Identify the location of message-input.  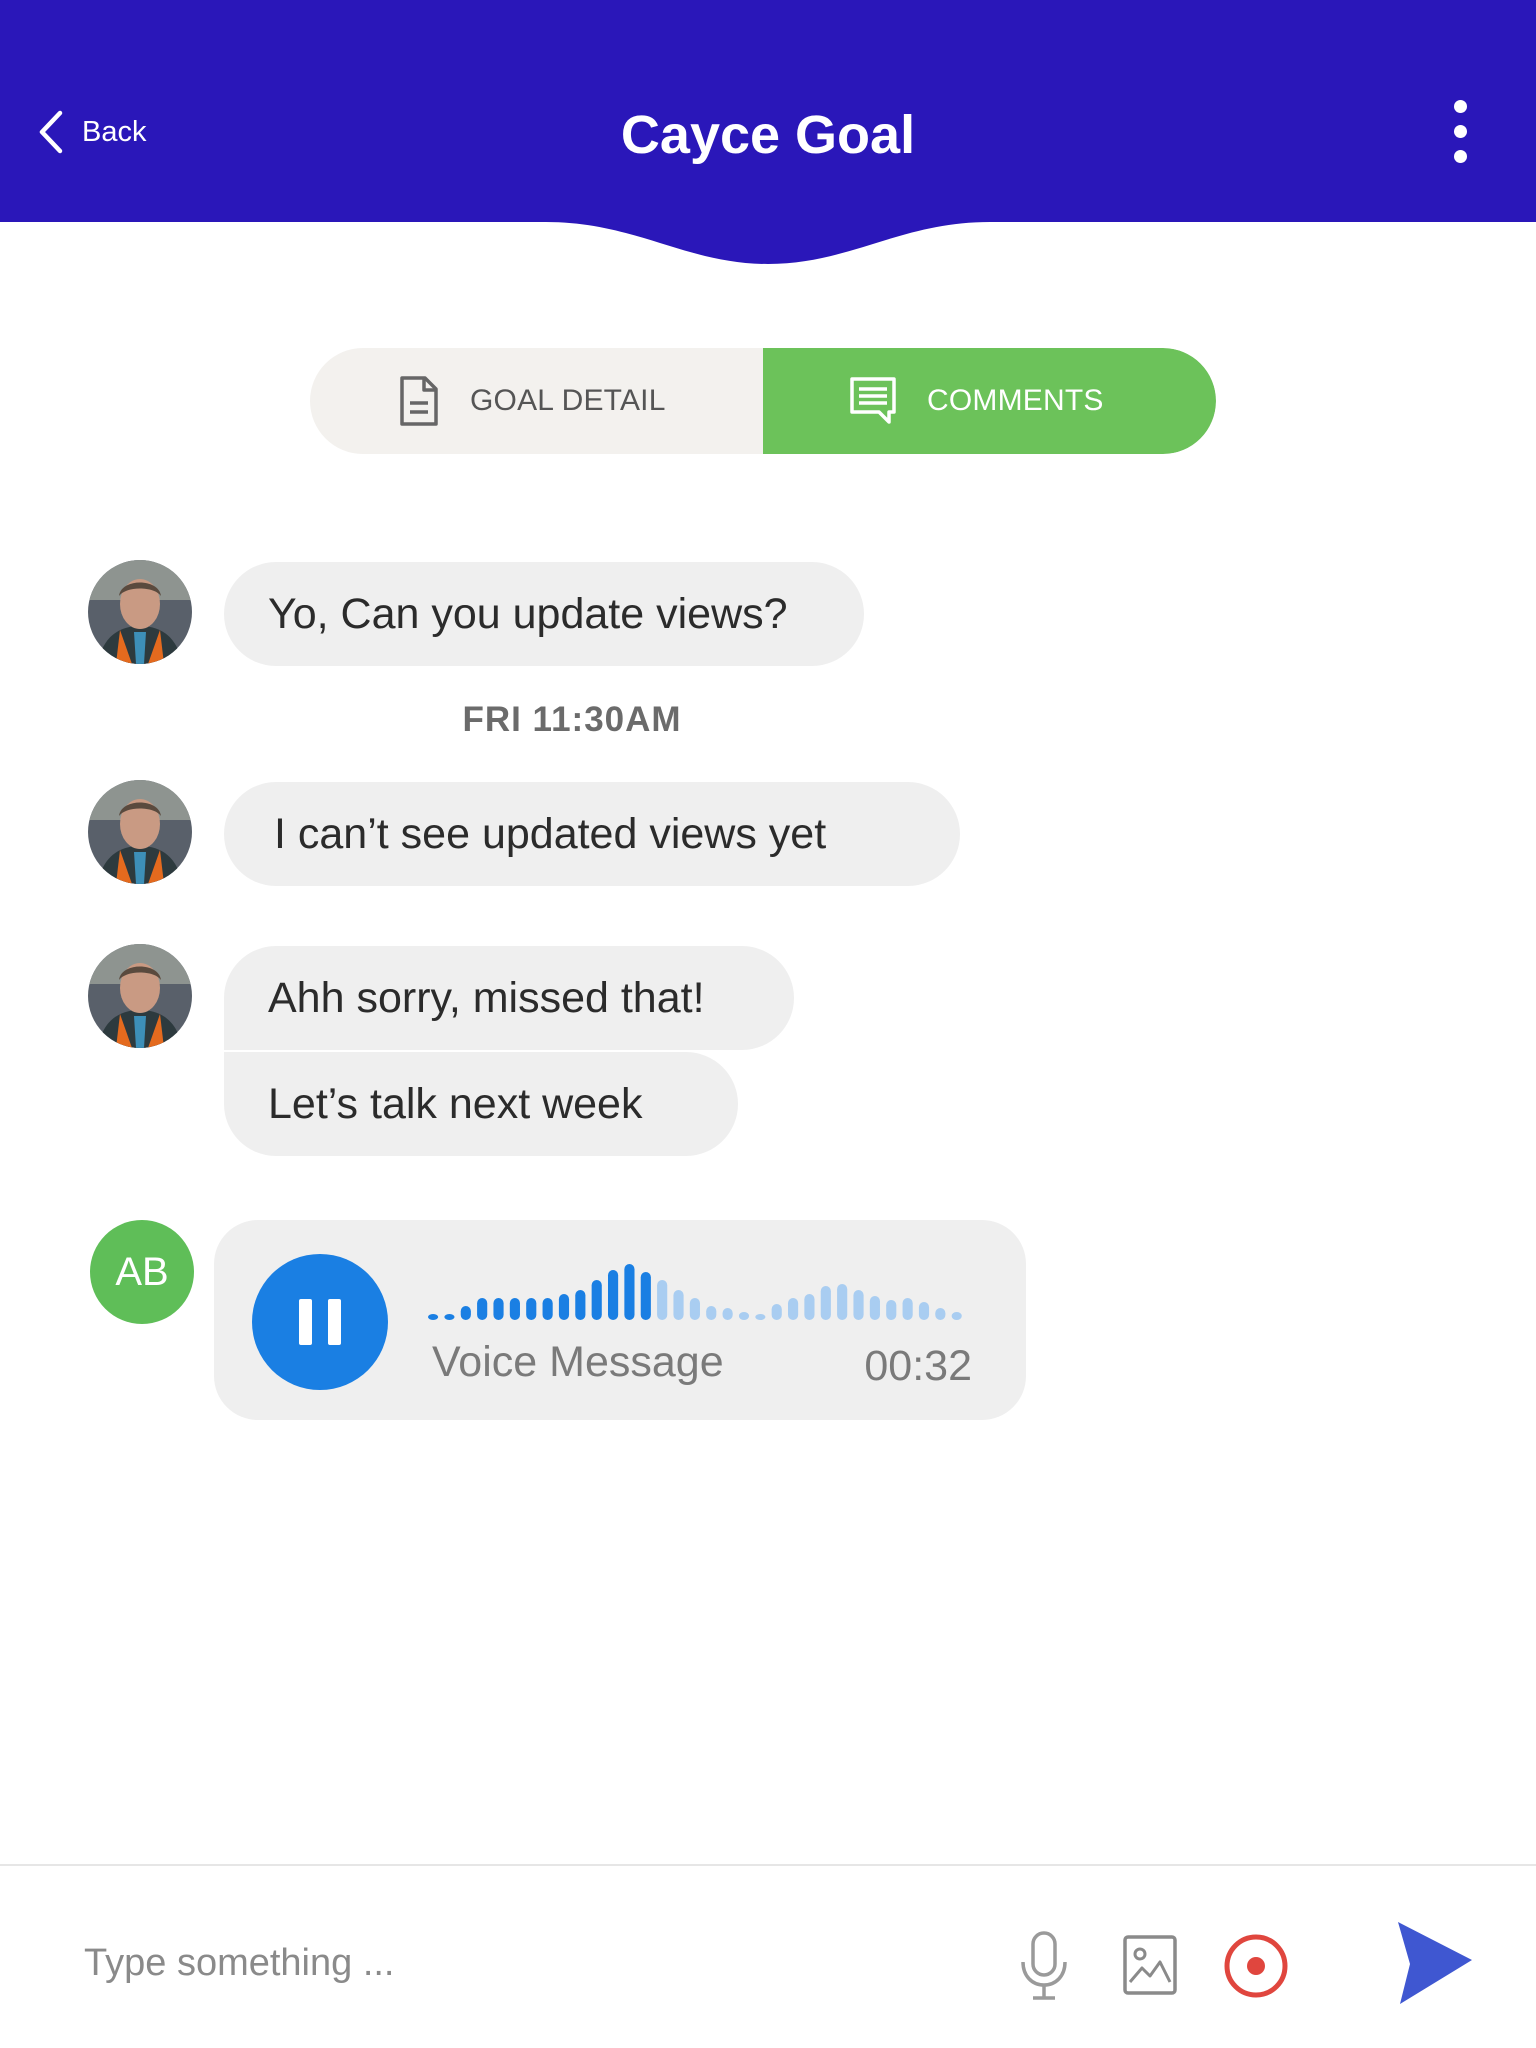
(514, 1963).